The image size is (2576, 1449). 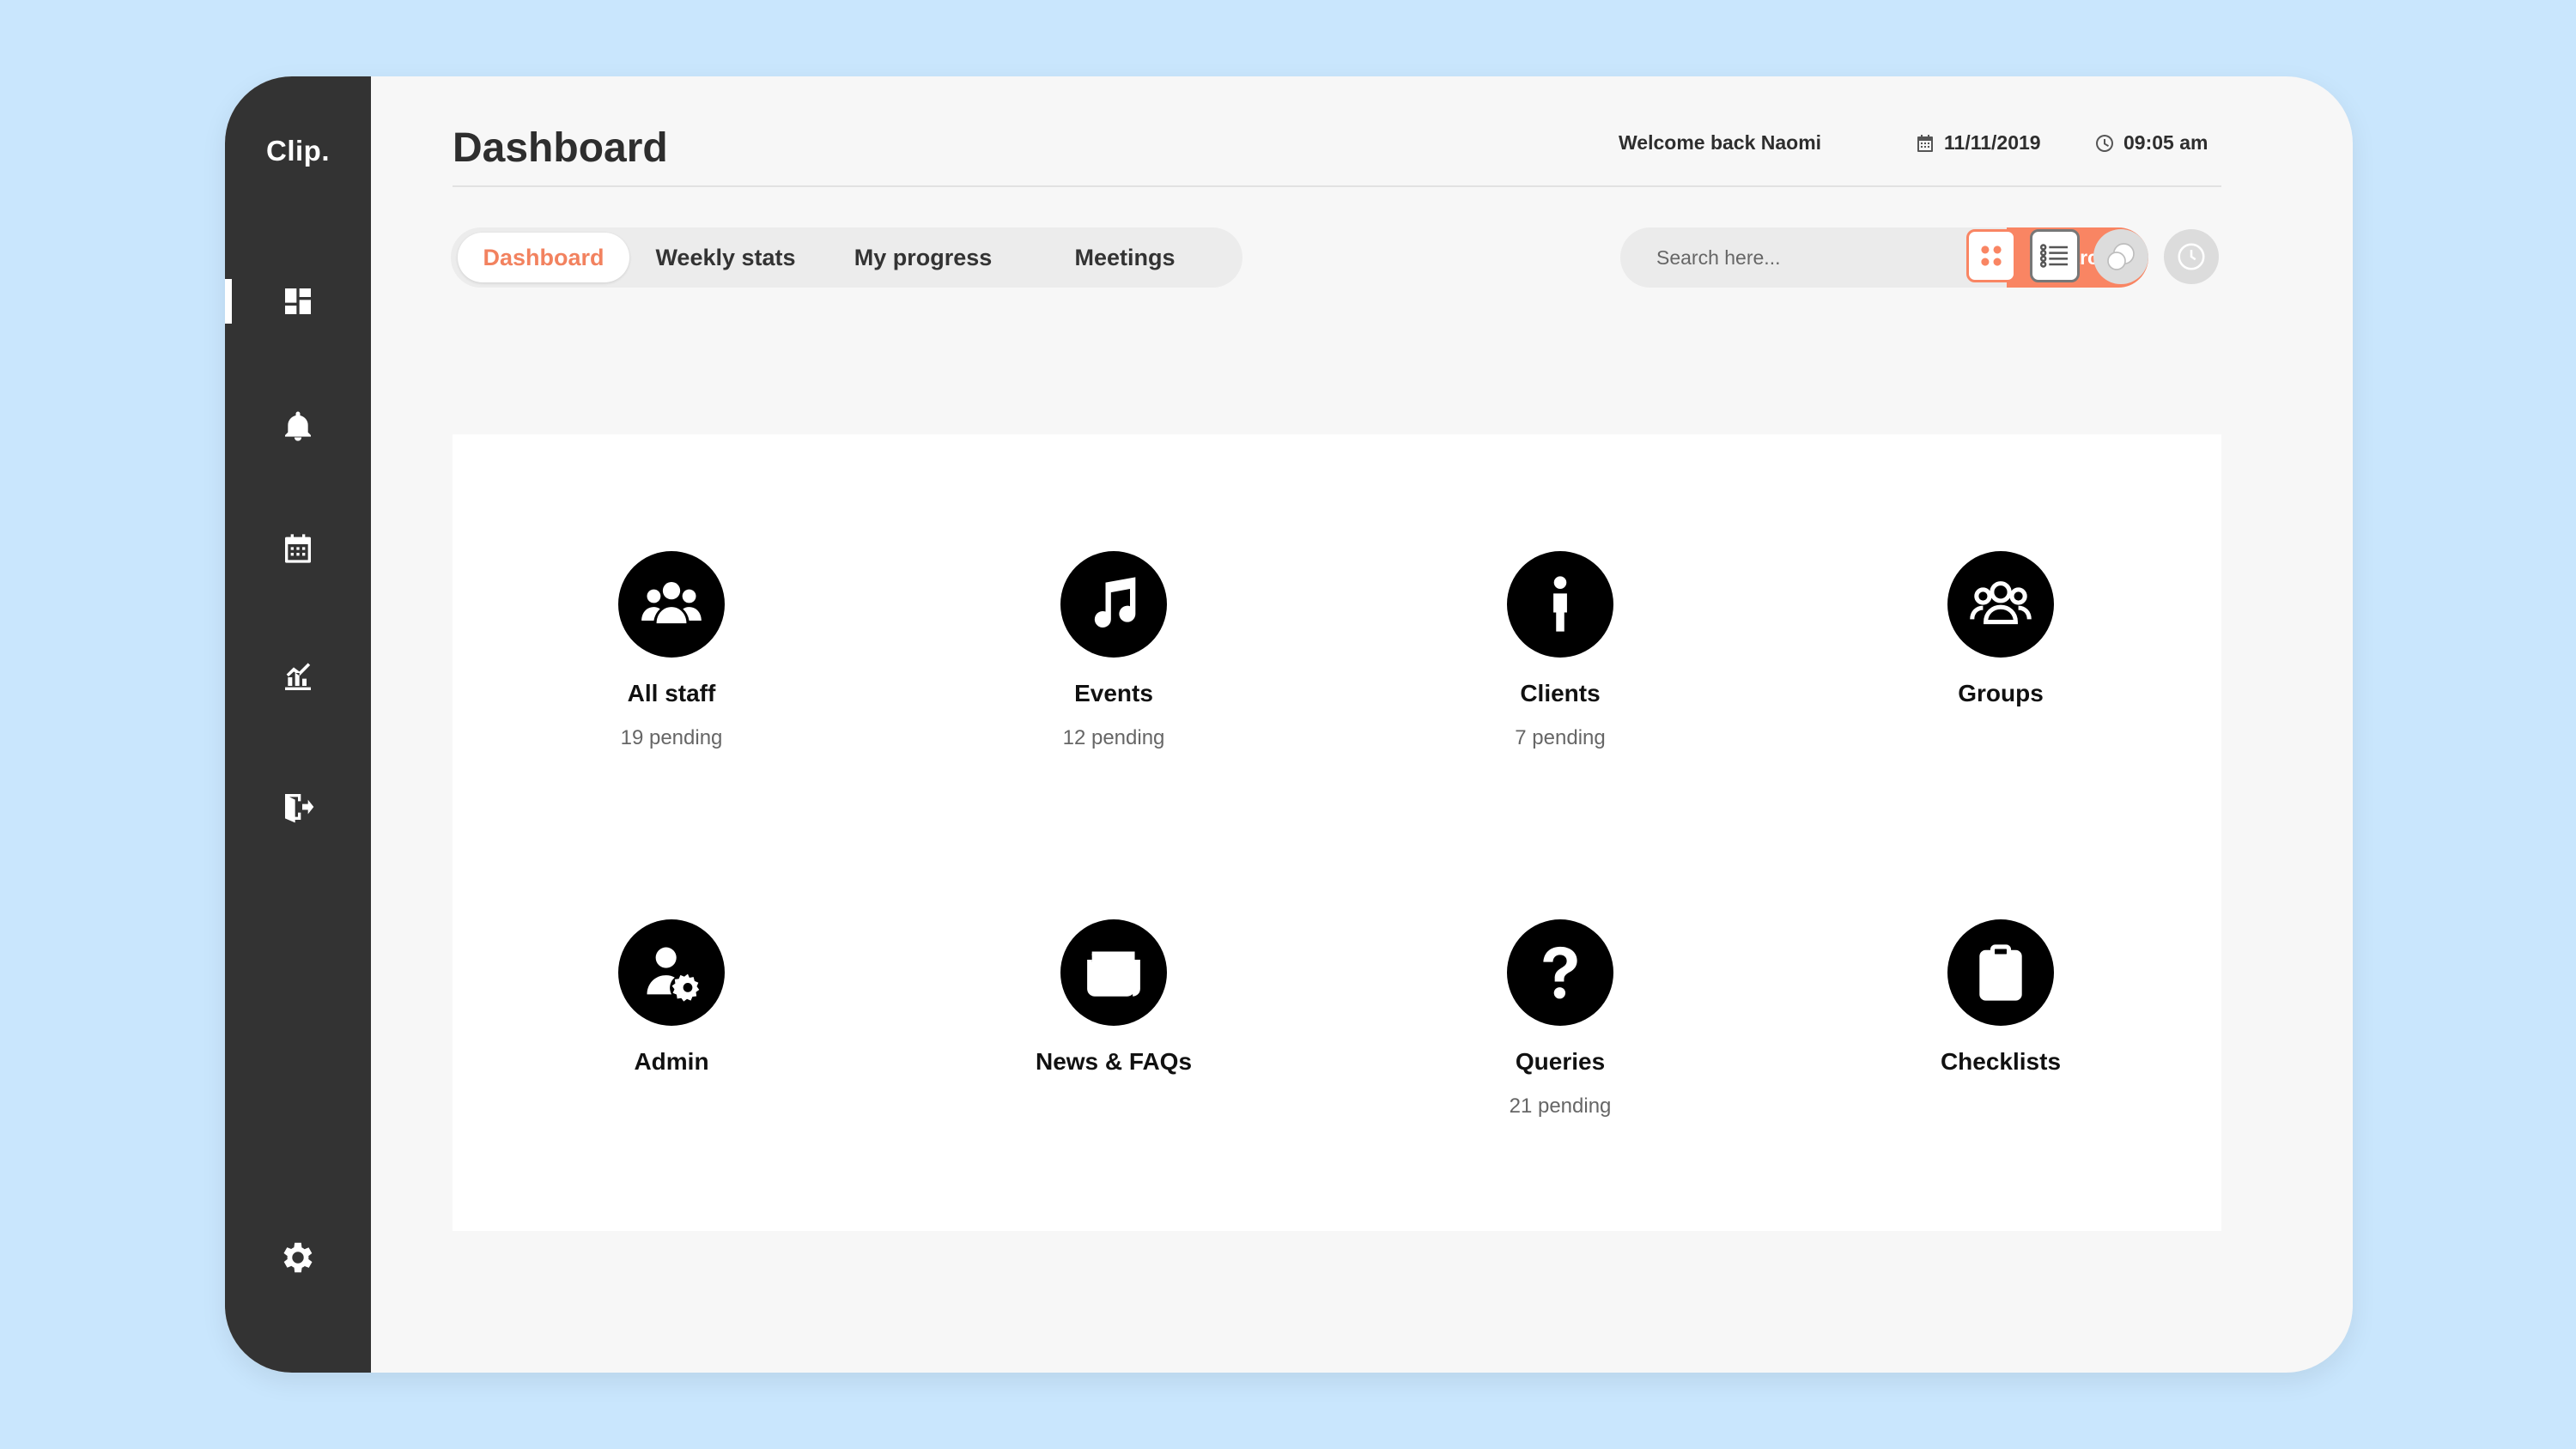 I want to click on logout-icon, so click(x=300, y=808).